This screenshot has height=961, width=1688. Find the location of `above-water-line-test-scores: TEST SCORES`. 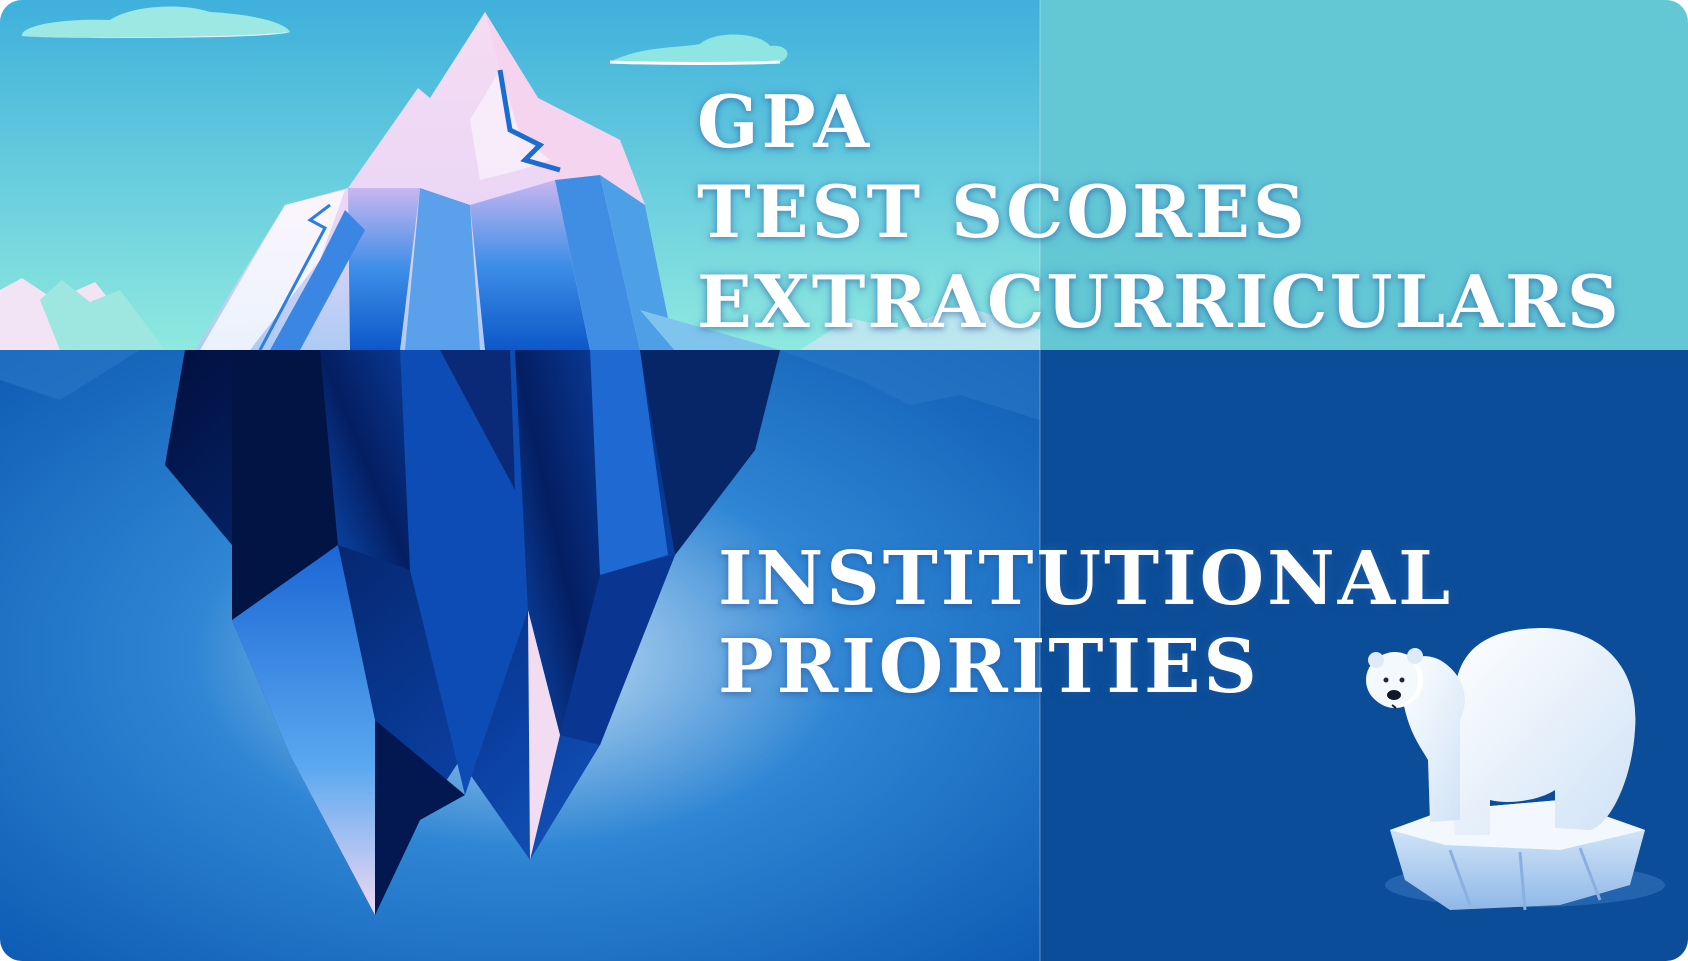

above-water-line-test-scores: TEST SCORES is located at coordinates (1002, 211).